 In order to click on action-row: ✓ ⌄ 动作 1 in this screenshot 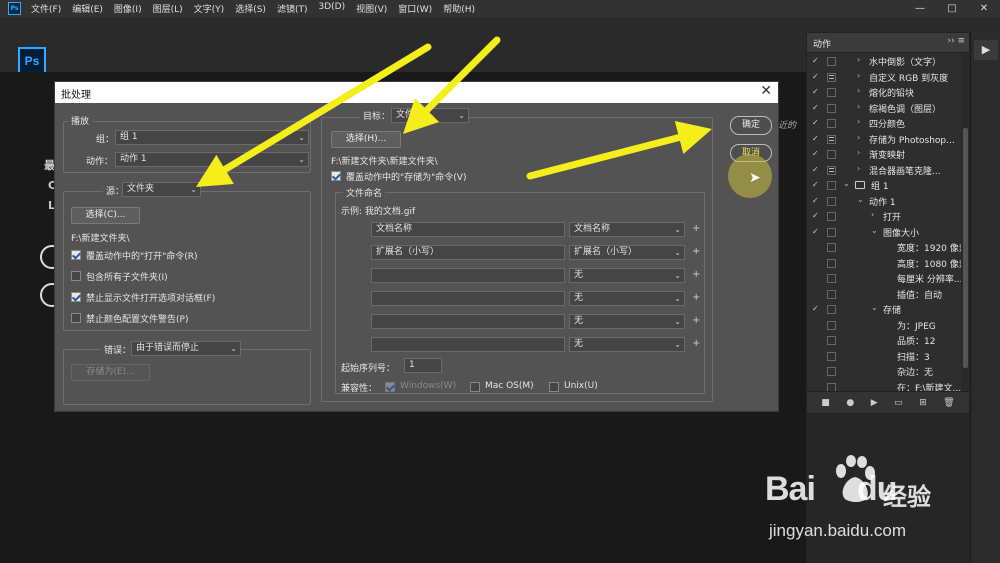, I will do `click(884, 202)`.